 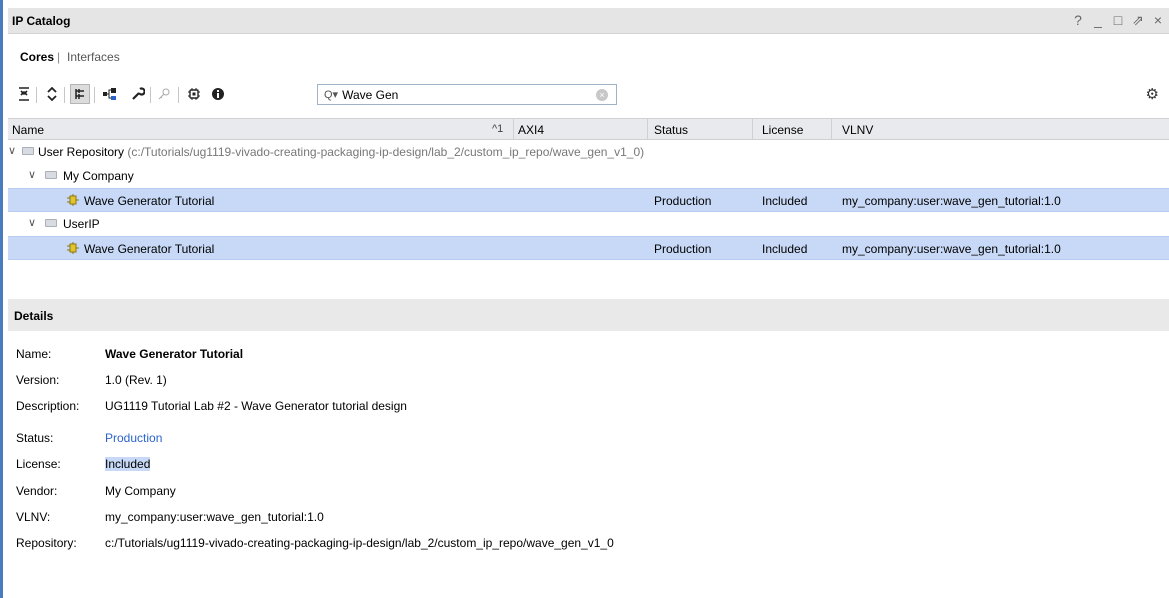 What do you see at coordinates (110, 94) in the screenshot?
I see `hierarchy-icon` at bounding box center [110, 94].